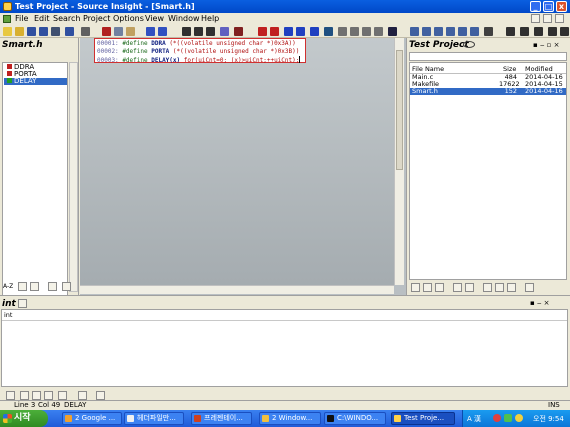 The height and width of the screenshot is (427, 570). Describe the element at coordinates (24, 395) in the screenshot. I see `context-copy-icon` at that location.